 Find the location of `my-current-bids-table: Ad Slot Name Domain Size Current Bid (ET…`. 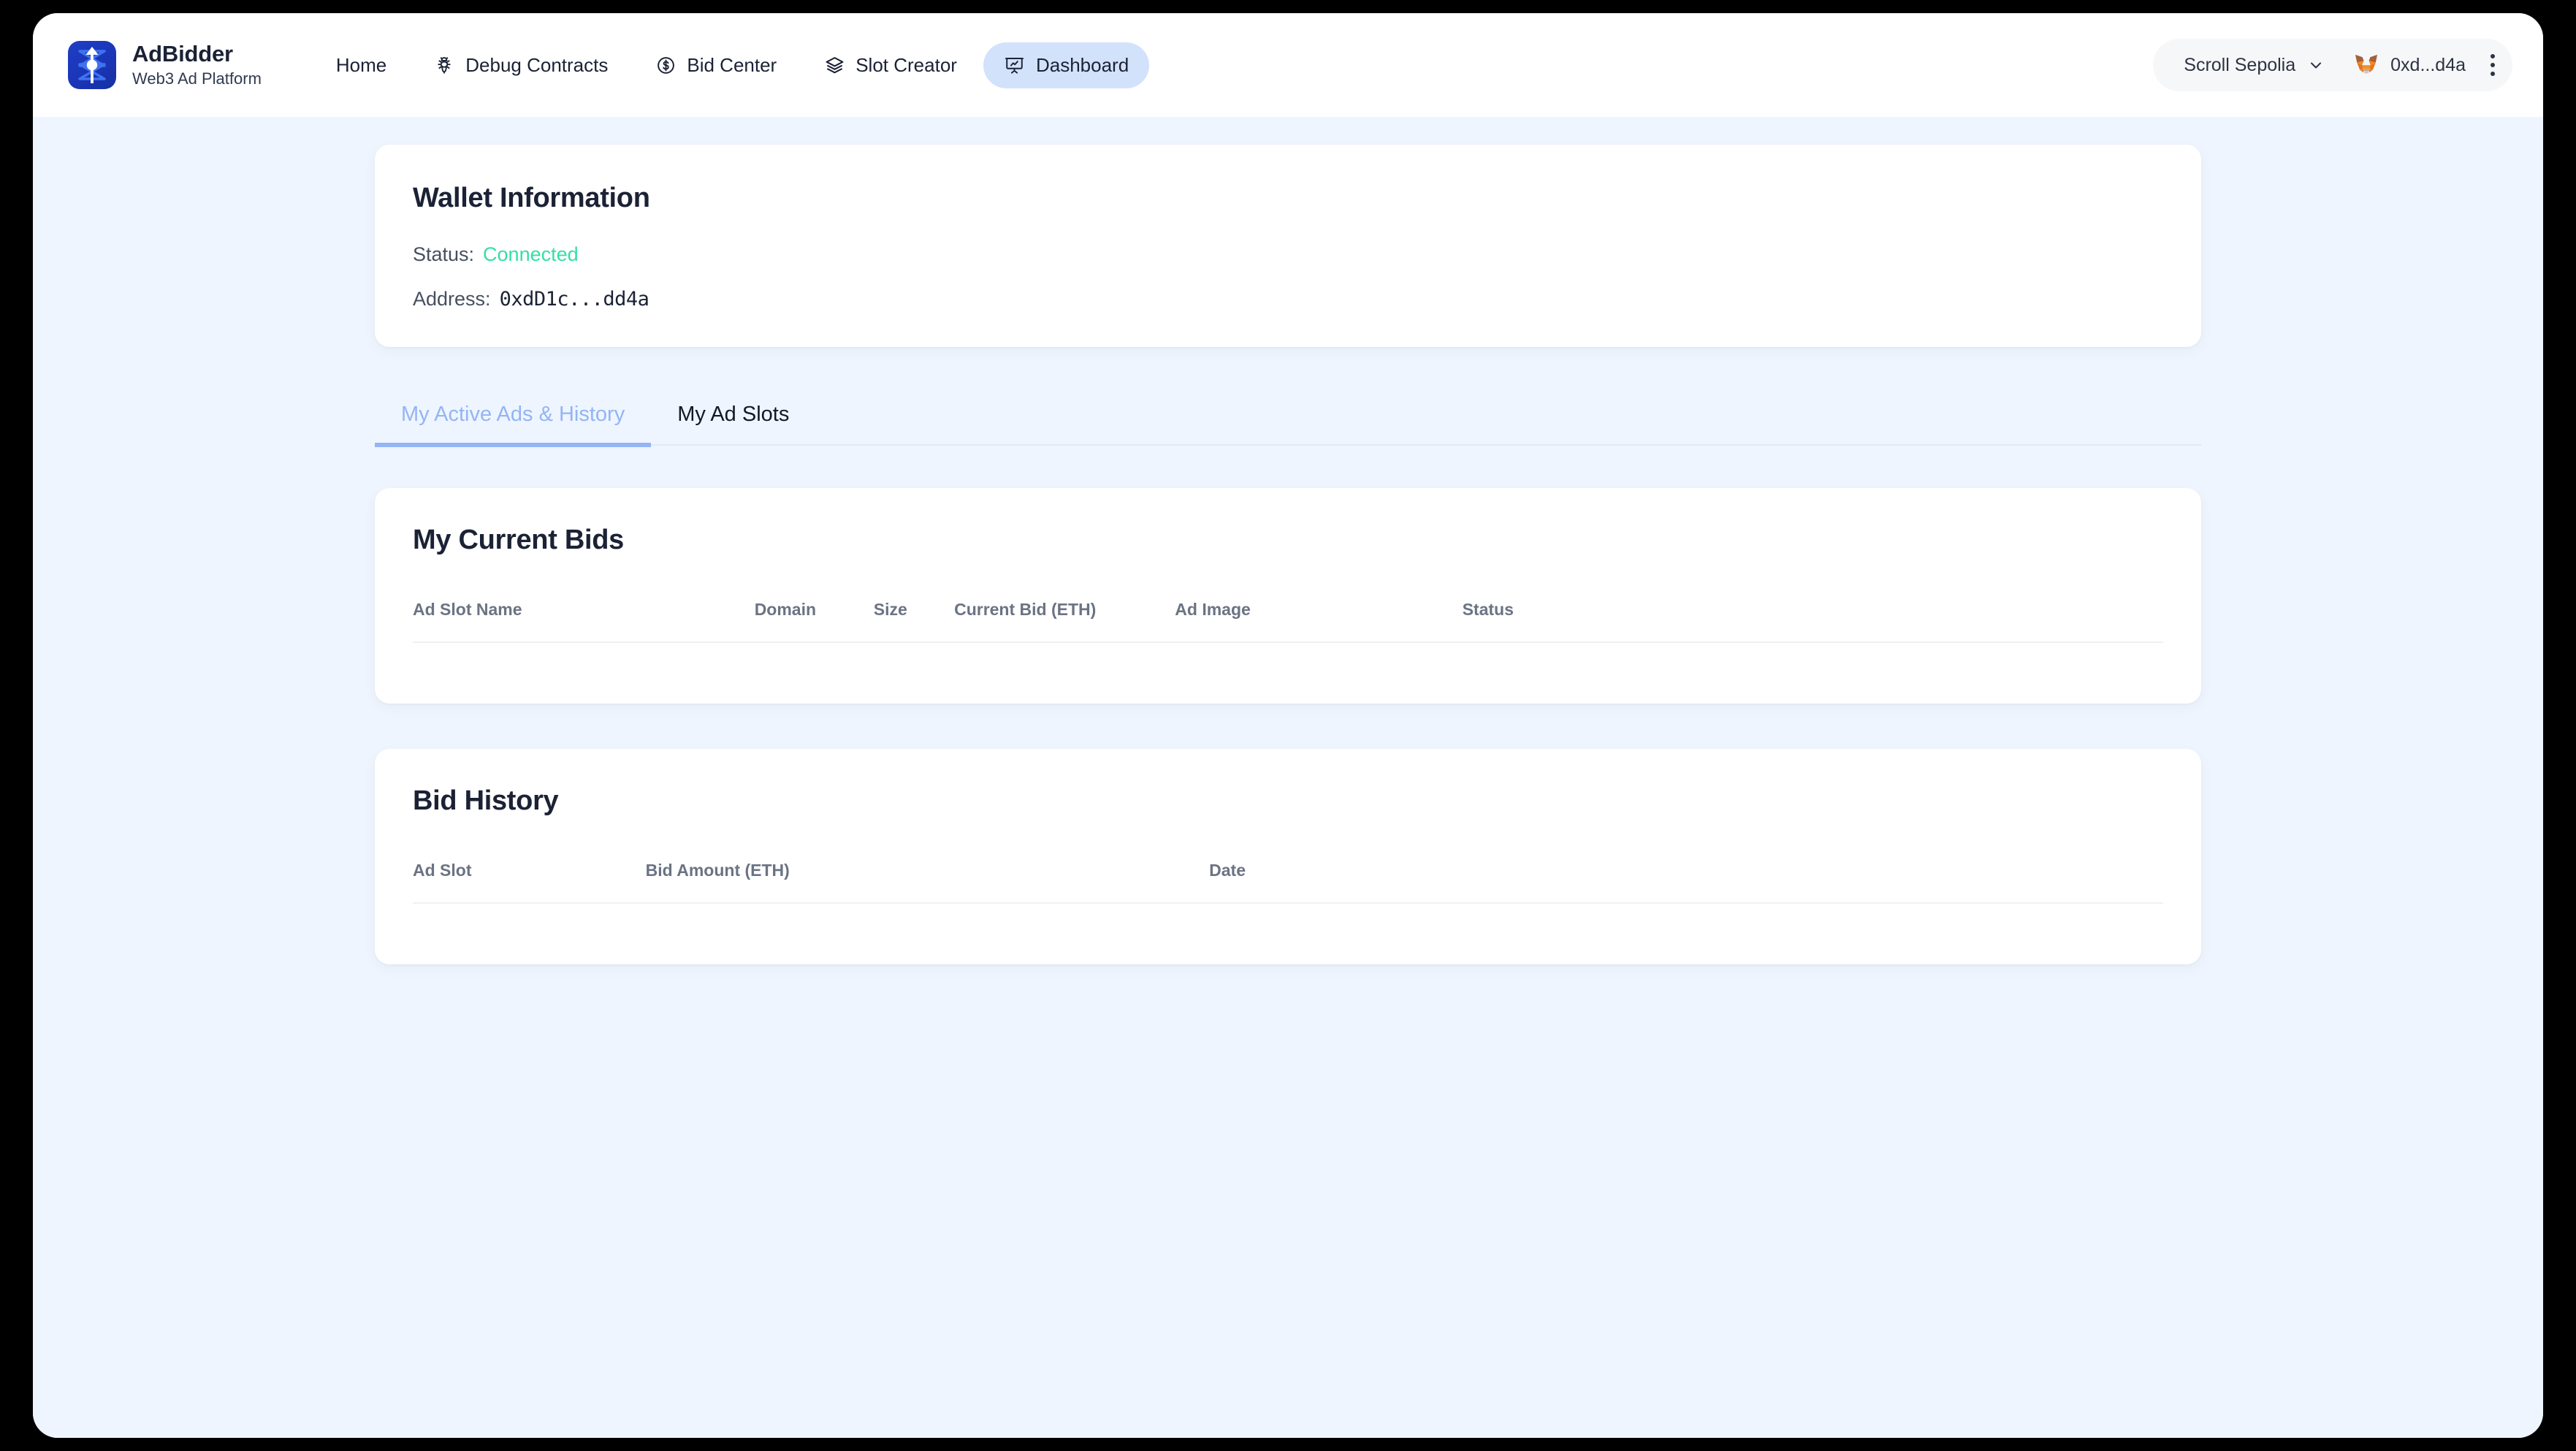

my-current-bids-table: Ad Slot Name Domain Size Current Bid (ET… is located at coordinates (1288, 633).